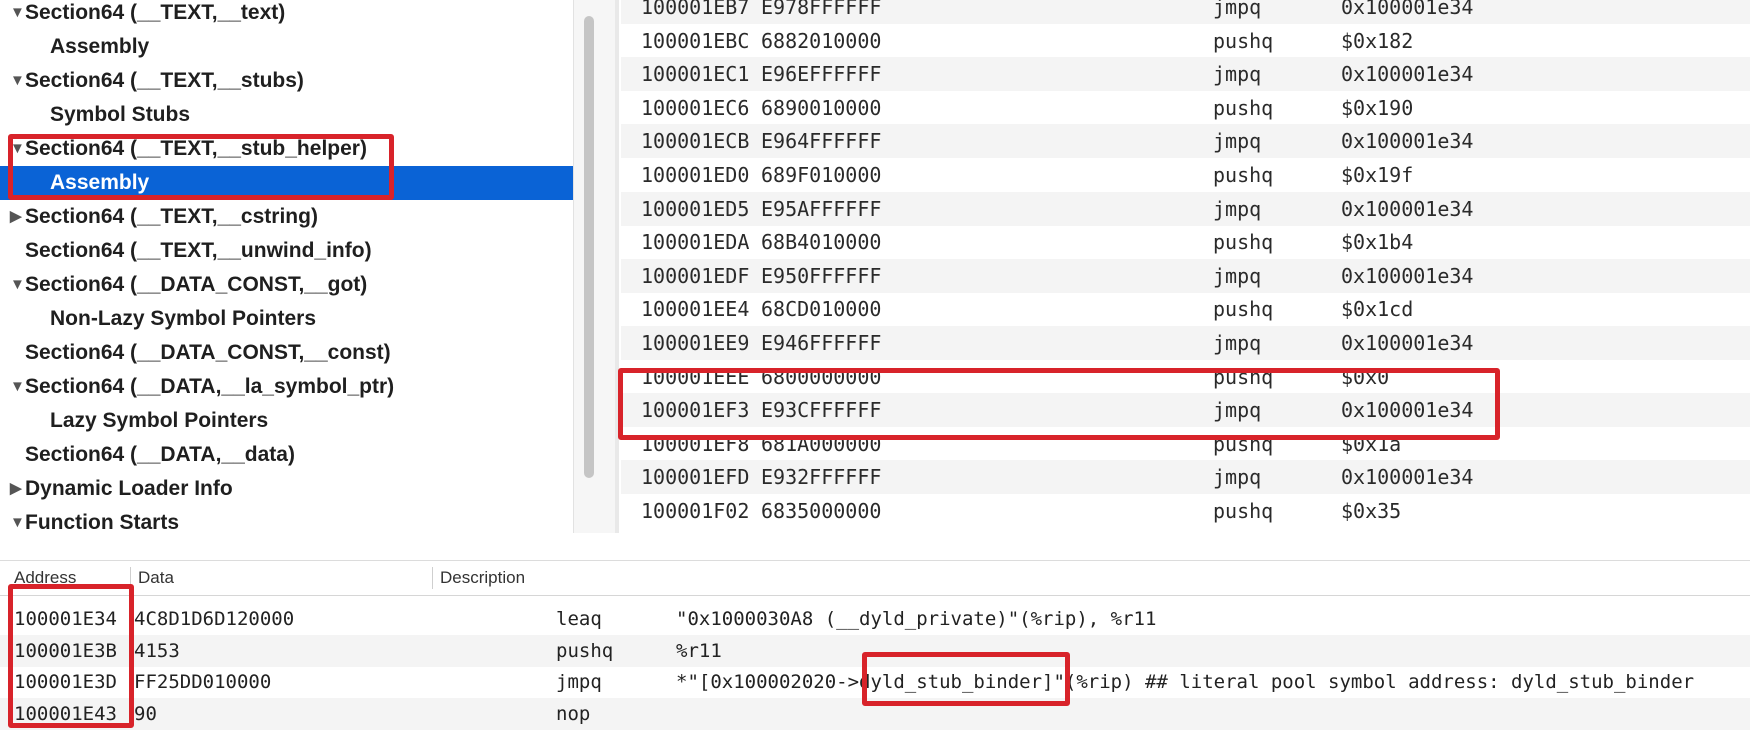 The width and height of the screenshot is (1750, 745). What do you see at coordinates (1365, 376) in the screenshot?
I see `assembly-operand: $0x0` at bounding box center [1365, 376].